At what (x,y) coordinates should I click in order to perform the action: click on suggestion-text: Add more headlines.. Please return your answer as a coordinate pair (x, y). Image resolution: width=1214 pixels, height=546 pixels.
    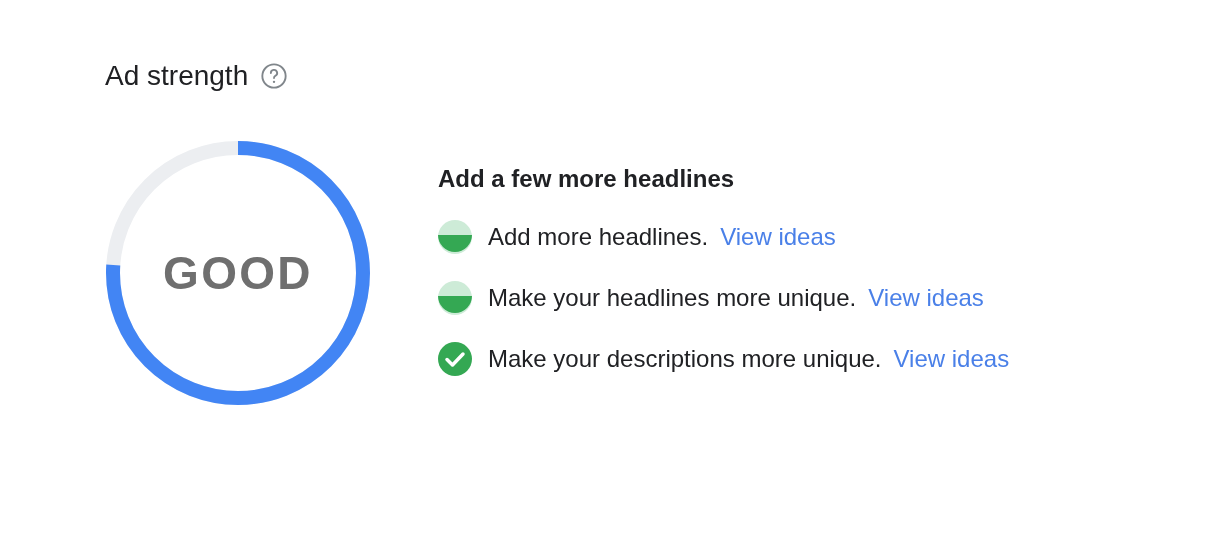
    Looking at the image, I should click on (598, 237).